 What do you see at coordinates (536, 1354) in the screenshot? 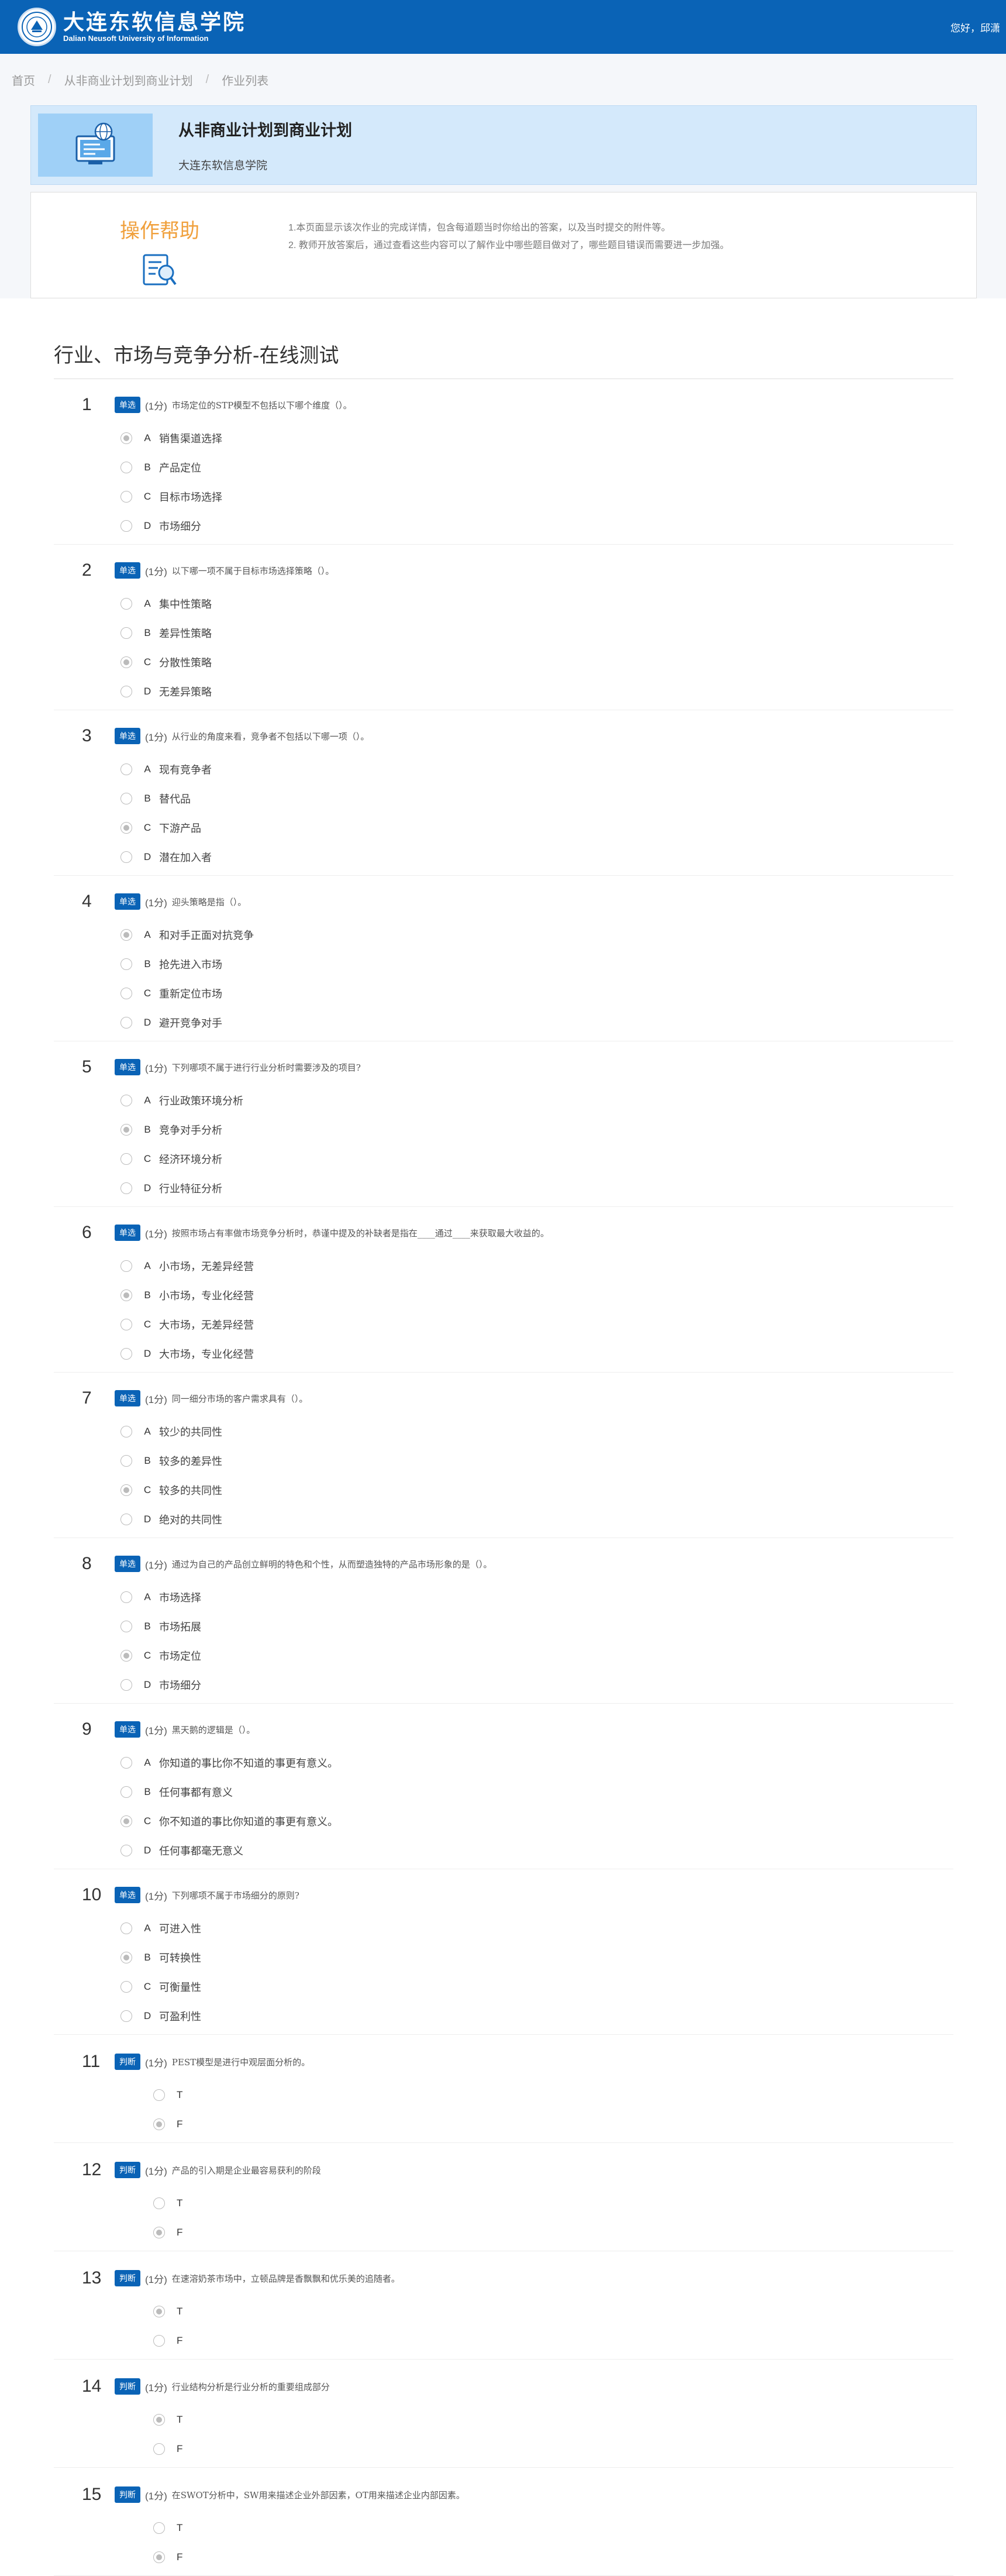
I see `answer-option: D 大市场，专业化经营` at bounding box center [536, 1354].